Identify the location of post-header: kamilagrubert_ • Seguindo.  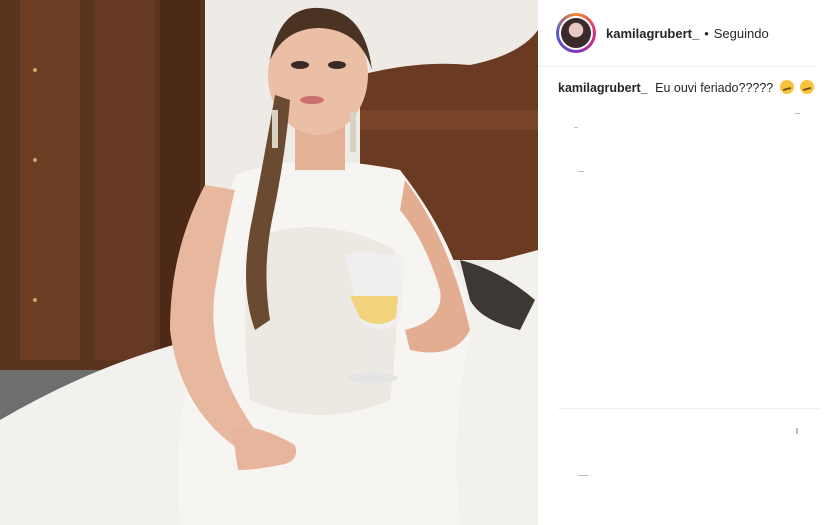
(678, 33).